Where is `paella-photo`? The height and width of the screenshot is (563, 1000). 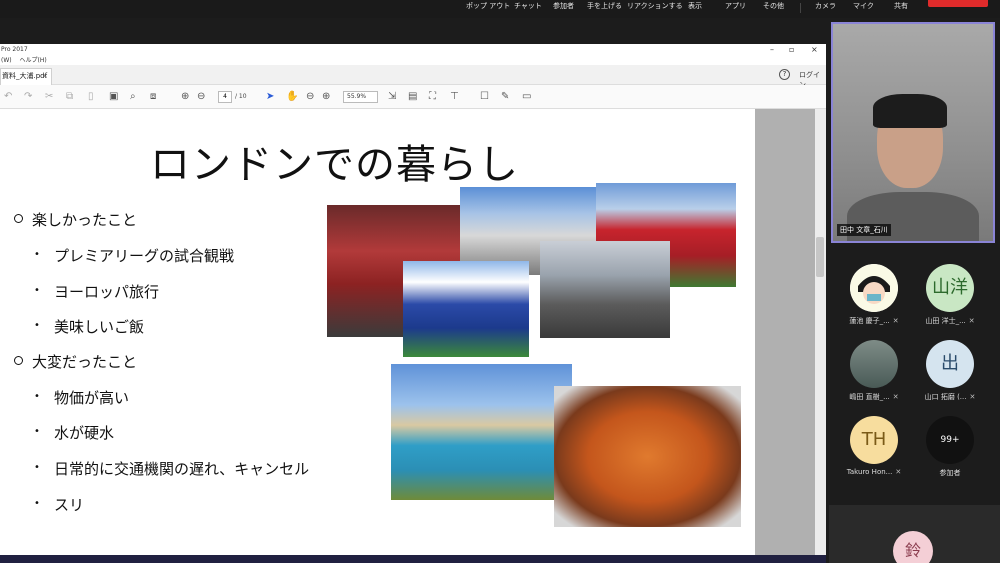
paella-photo is located at coordinates (647, 456).